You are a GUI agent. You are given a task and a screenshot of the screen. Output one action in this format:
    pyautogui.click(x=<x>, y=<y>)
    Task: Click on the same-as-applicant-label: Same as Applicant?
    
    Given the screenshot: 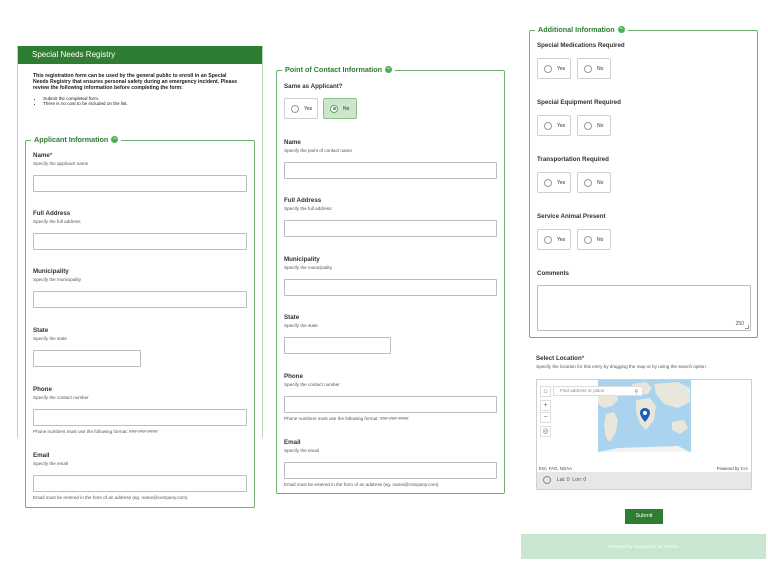 What is the action you would take?
    pyautogui.click(x=313, y=86)
    